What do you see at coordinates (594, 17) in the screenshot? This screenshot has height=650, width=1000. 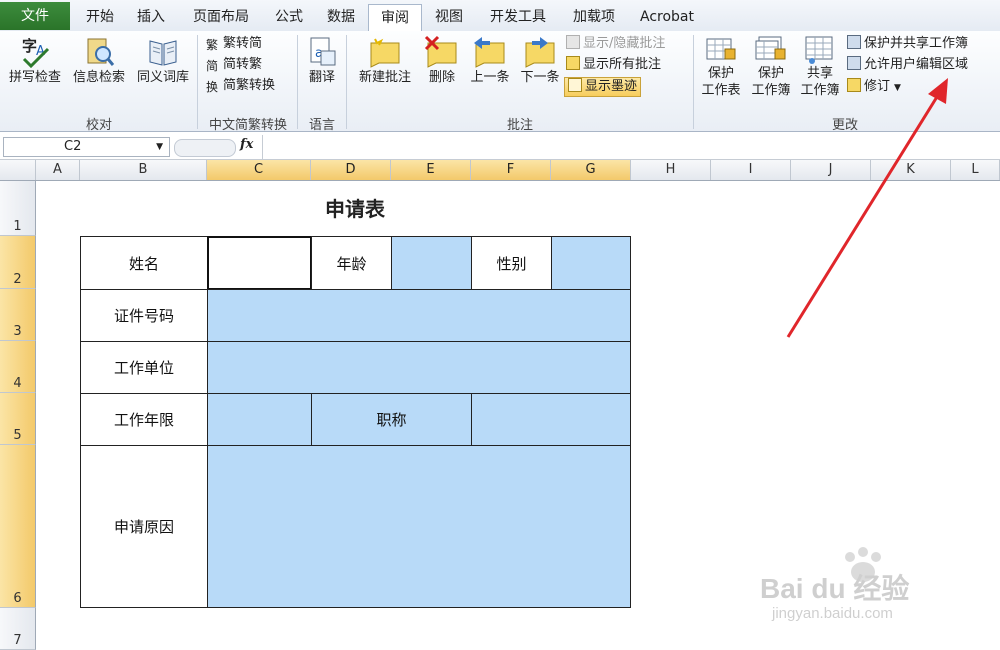 I see `tab-addins: 加载项` at bounding box center [594, 17].